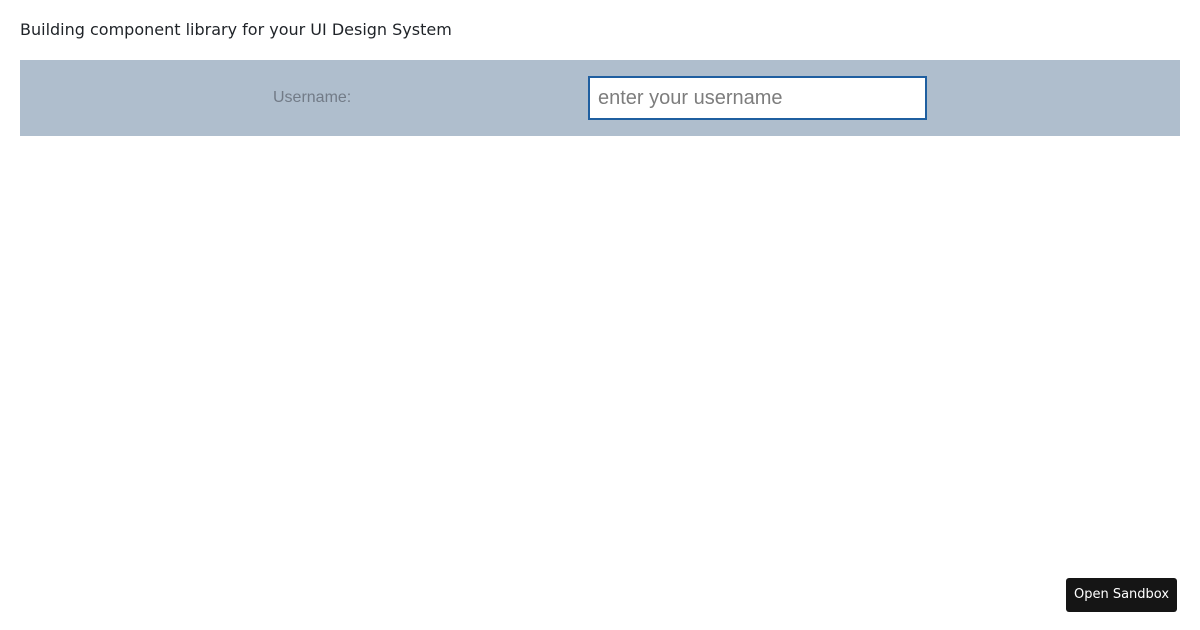 Image resolution: width=1200 pixels, height=630 pixels. What do you see at coordinates (1121, 595) in the screenshot?
I see `open-sandbox-button: Open Sandbox` at bounding box center [1121, 595].